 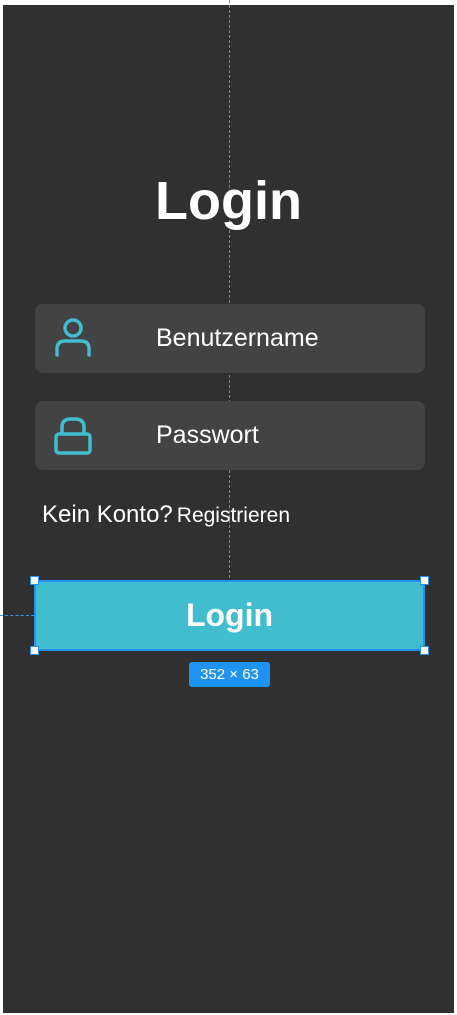 I want to click on user-icon, so click(x=73, y=337).